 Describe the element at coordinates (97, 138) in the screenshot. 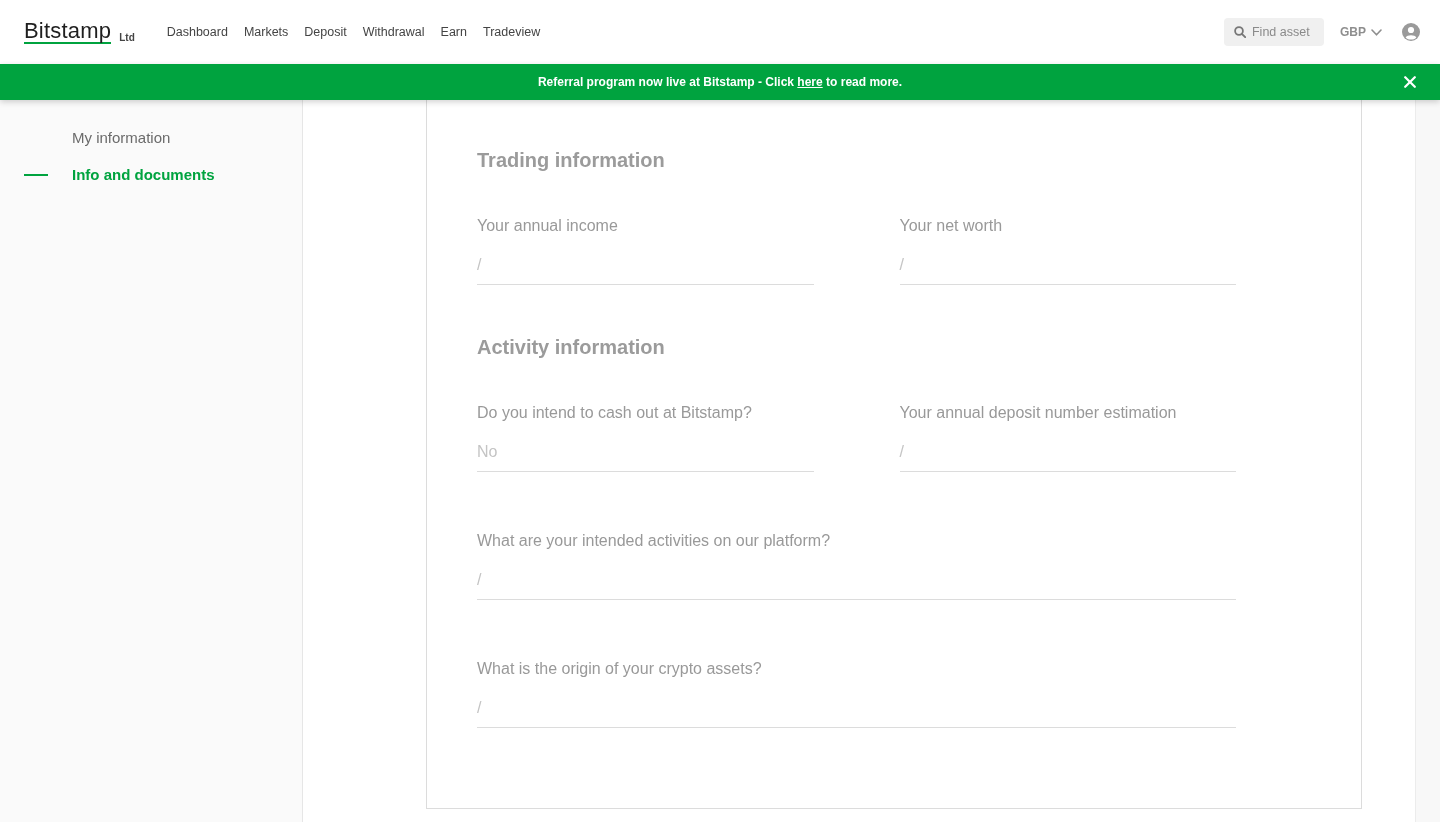

I see `sidebar-item: My information` at that location.